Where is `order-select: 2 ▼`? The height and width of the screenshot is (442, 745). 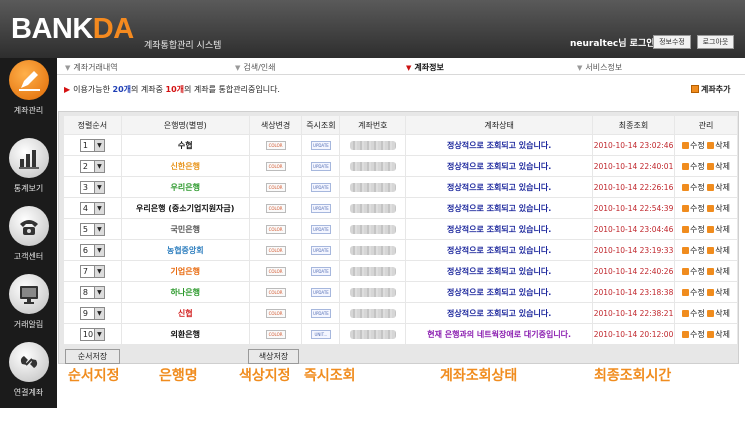 order-select: 2 ▼ is located at coordinates (92, 166).